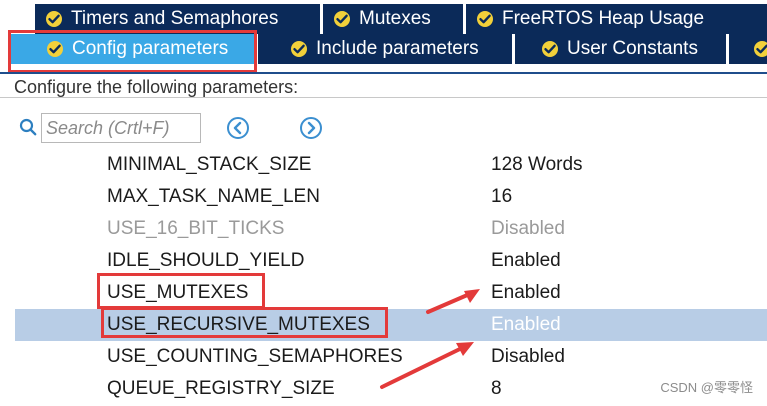 This screenshot has width=767, height=406. I want to click on table-row: IDLE_SHOULD_YIELD Enabled, so click(391, 261).